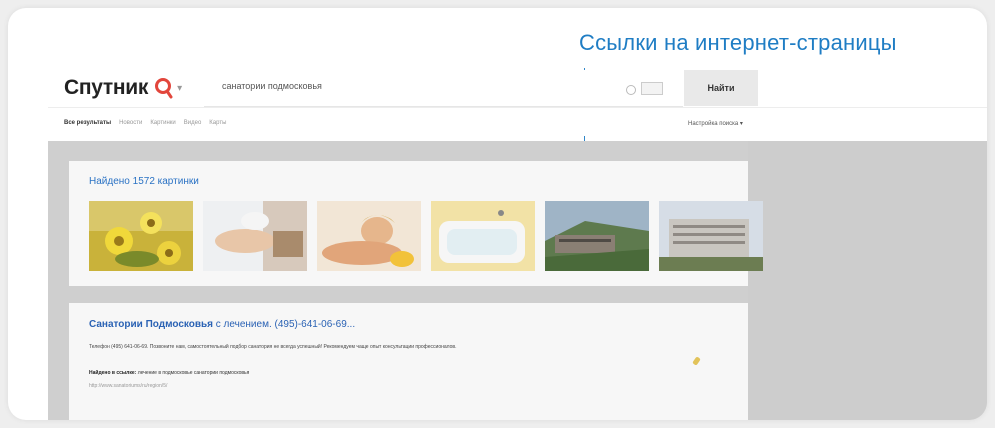  What do you see at coordinates (106, 87) in the screenshot?
I see `logo-text: Спутник` at bounding box center [106, 87].